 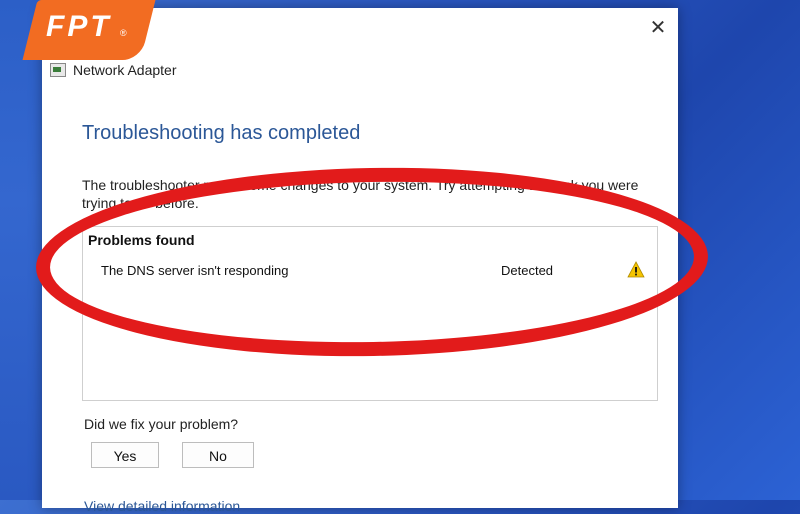 What do you see at coordinates (125, 70) in the screenshot?
I see `window-title: Network Adapter` at bounding box center [125, 70].